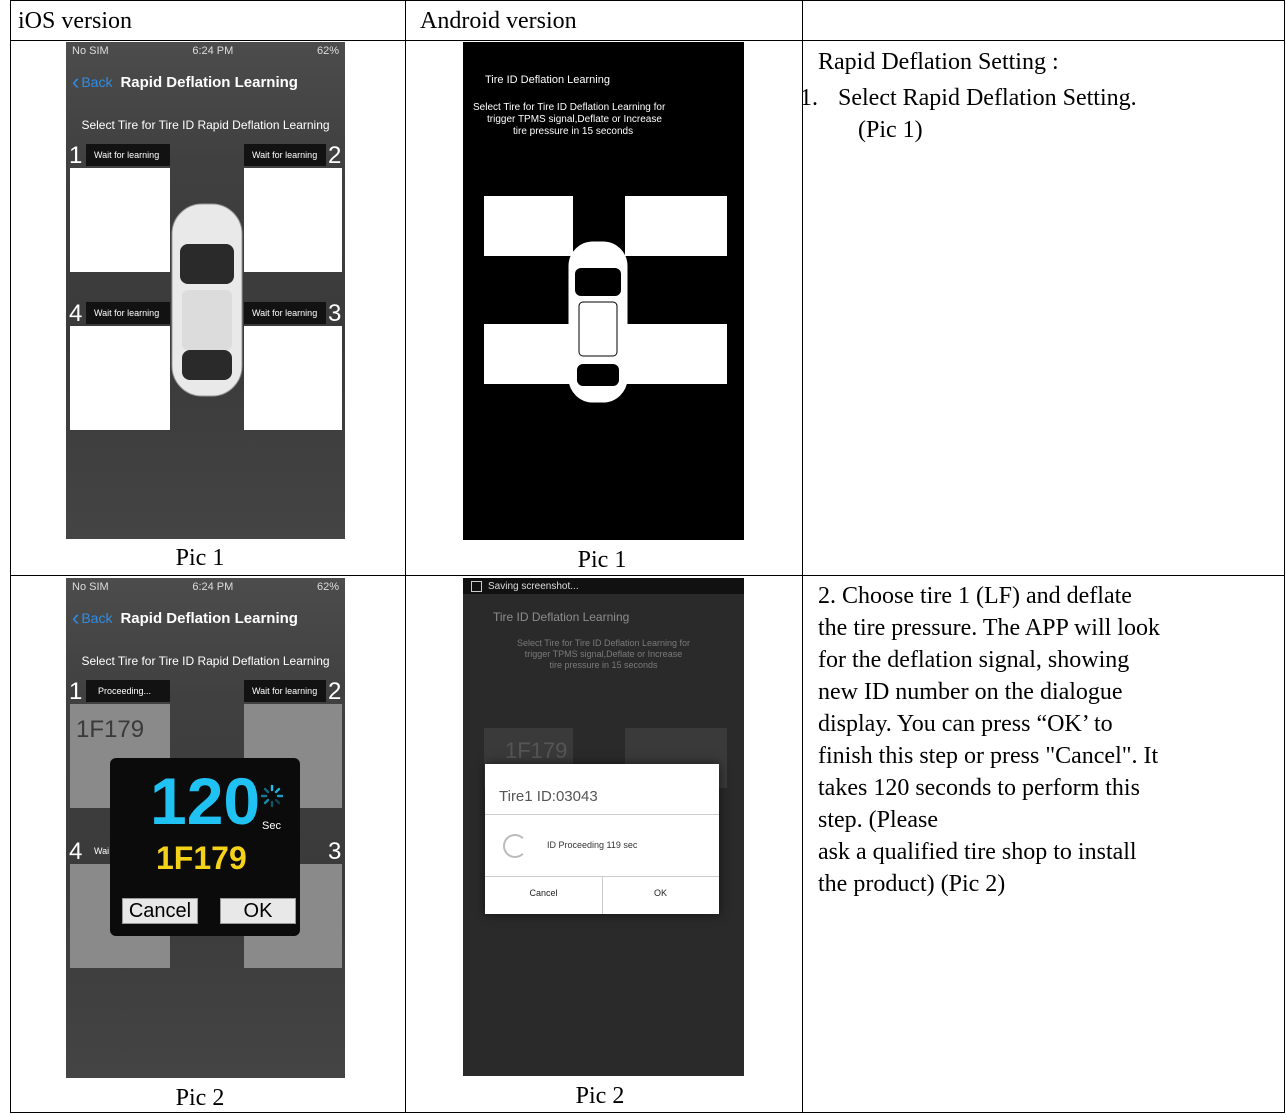 The height and width of the screenshot is (1114, 1286). I want to click on caption-ios-pic1: Pic 1, so click(200, 558).